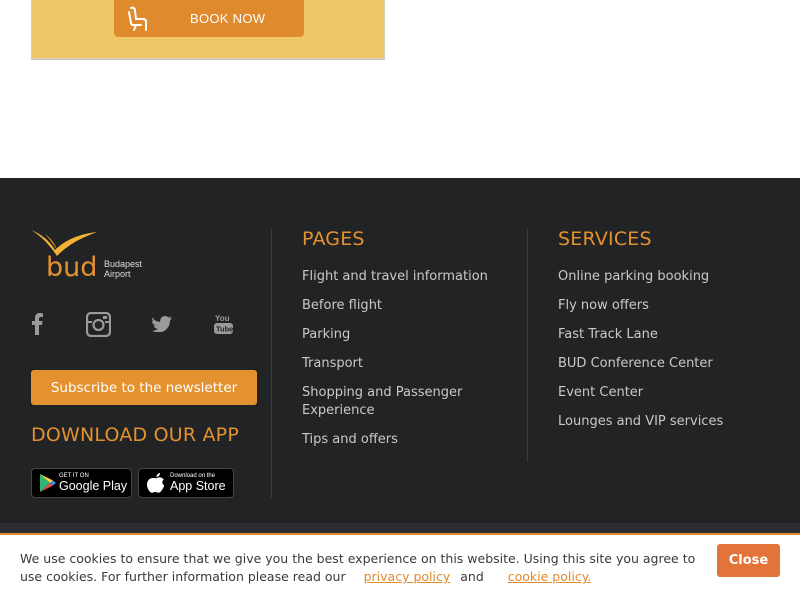 This screenshot has width=800, height=600. Describe the element at coordinates (117, 274) in the screenshot. I see `logo-line2: Airport` at that location.